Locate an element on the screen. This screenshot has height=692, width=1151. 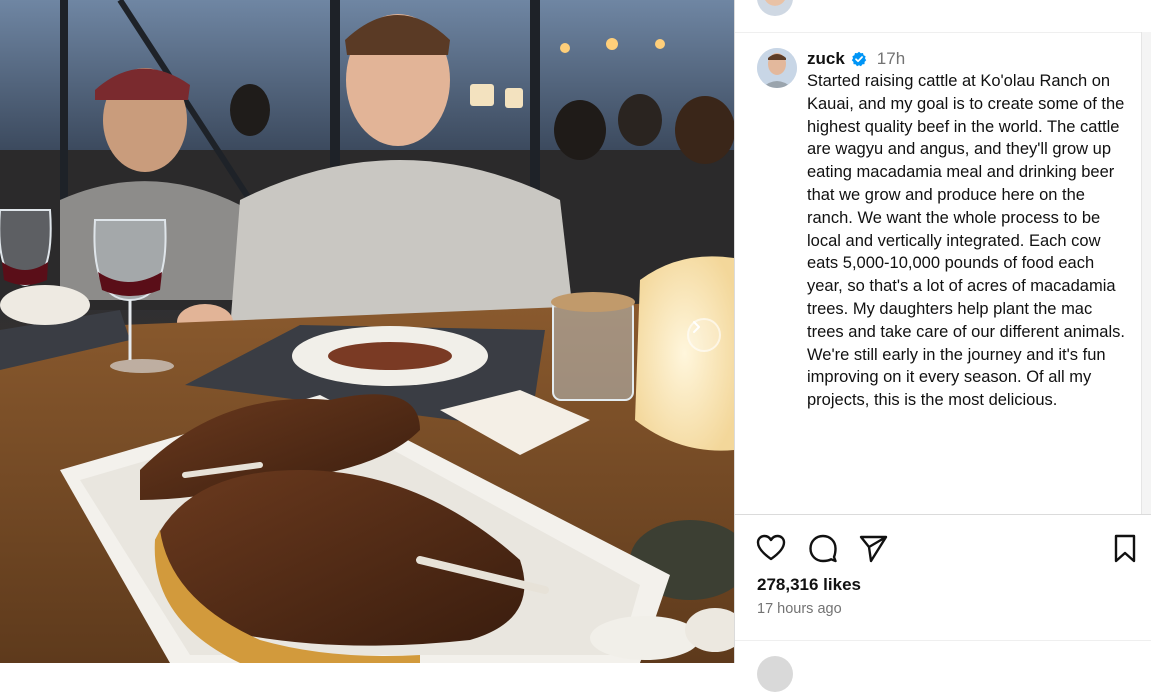
bottom-divider is located at coordinates (943, 640).